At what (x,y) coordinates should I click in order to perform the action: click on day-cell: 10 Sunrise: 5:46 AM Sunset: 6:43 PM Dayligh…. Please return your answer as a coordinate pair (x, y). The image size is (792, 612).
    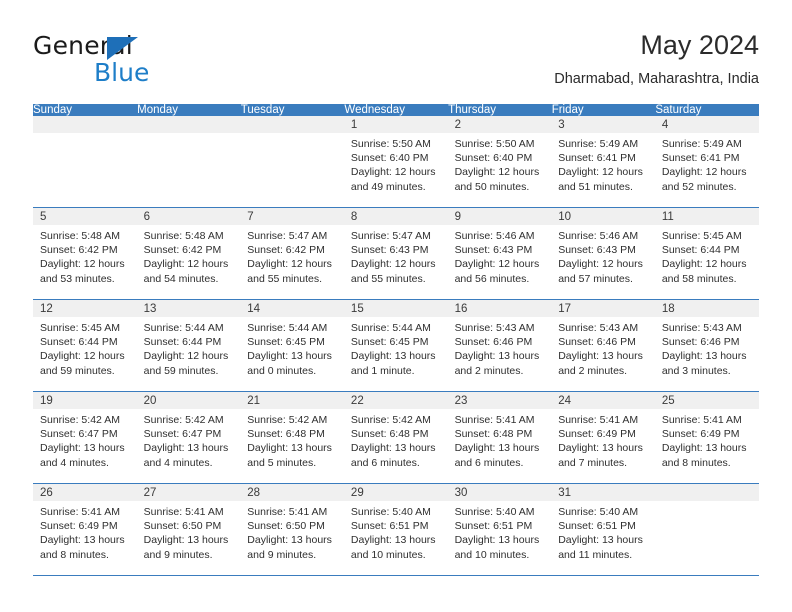
    Looking at the image, I should click on (603, 253).